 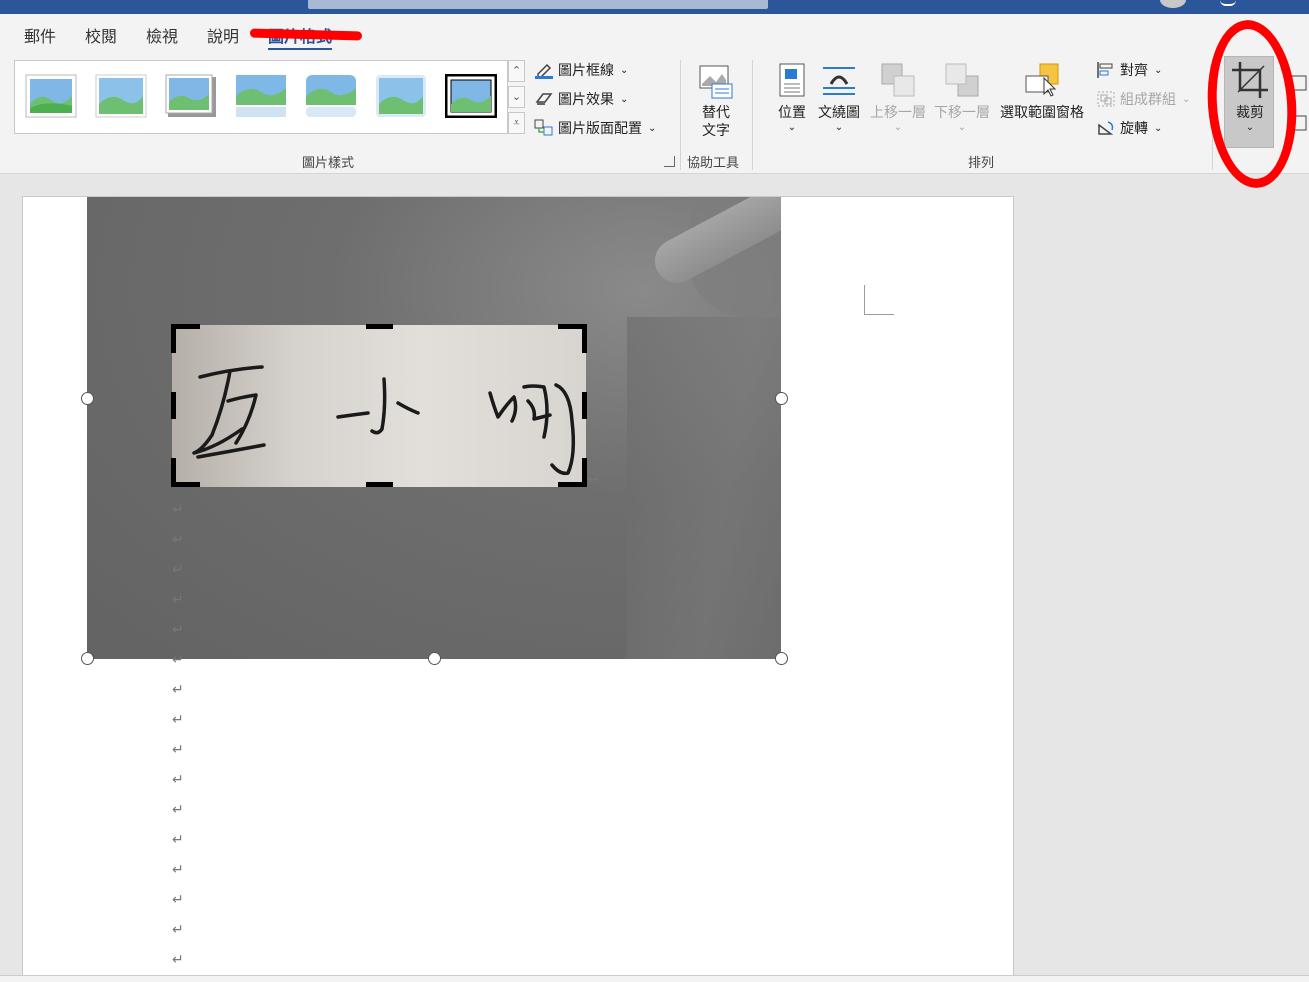 What do you see at coordinates (401, 96) in the screenshot?
I see `picture-style-thumb-soft-glow` at bounding box center [401, 96].